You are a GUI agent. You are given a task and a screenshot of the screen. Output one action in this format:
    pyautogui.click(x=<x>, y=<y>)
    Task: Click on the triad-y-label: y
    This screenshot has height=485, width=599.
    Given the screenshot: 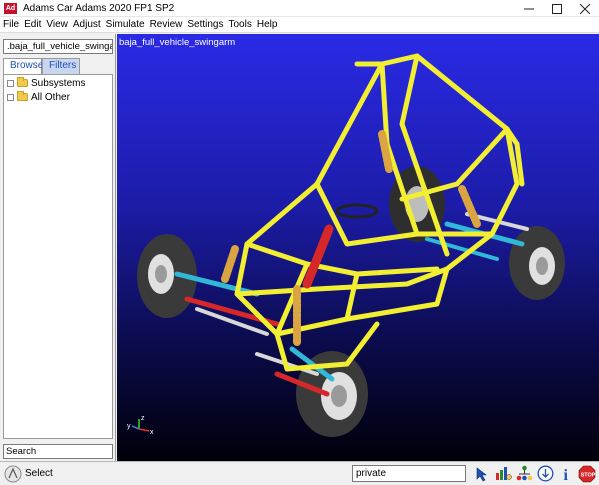 What is the action you would take?
    pyautogui.click(x=129, y=426)
    